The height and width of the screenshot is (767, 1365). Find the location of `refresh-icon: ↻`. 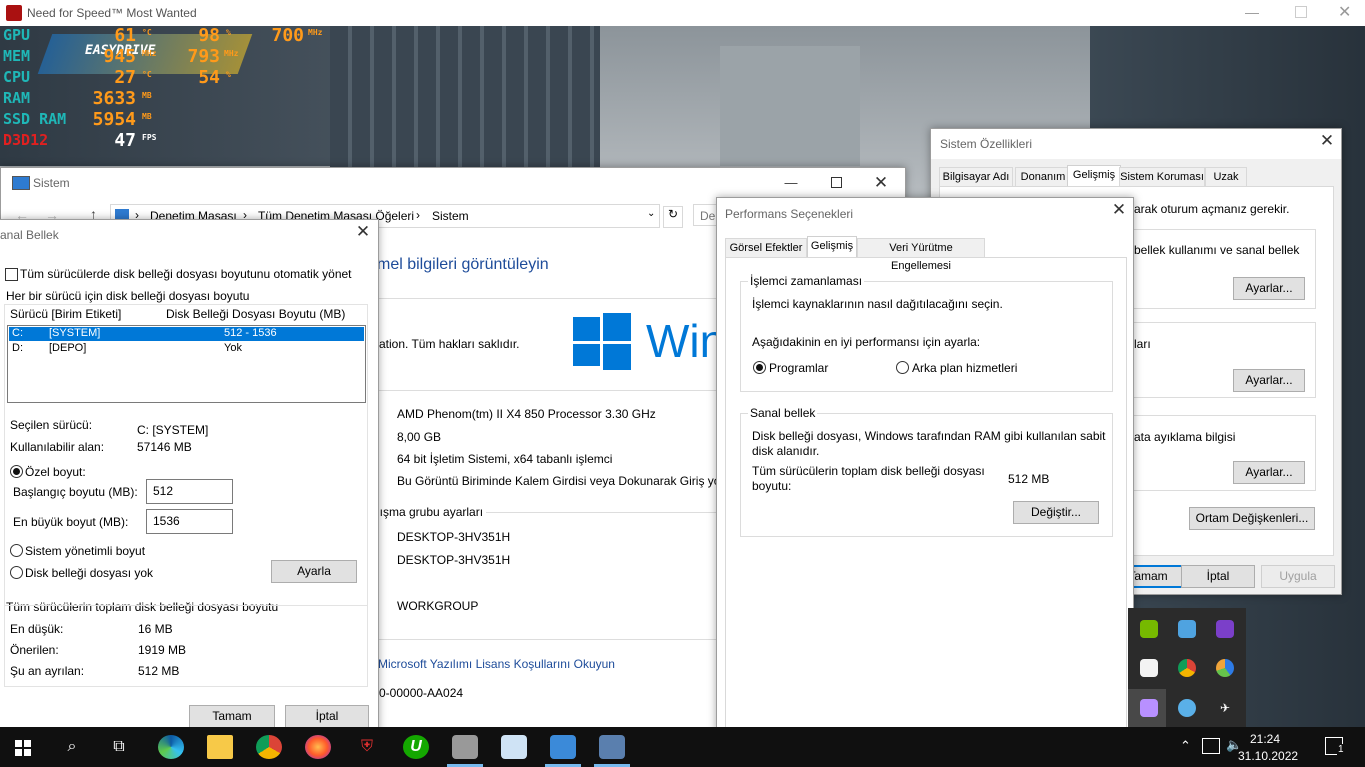

refresh-icon: ↻ is located at coordinates (673, 217).